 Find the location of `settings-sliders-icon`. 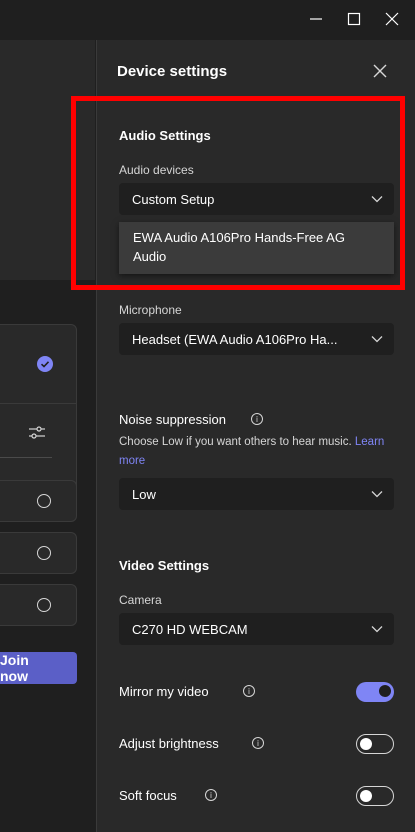

settings-sliders-icon is located at coordinates (37, 435).